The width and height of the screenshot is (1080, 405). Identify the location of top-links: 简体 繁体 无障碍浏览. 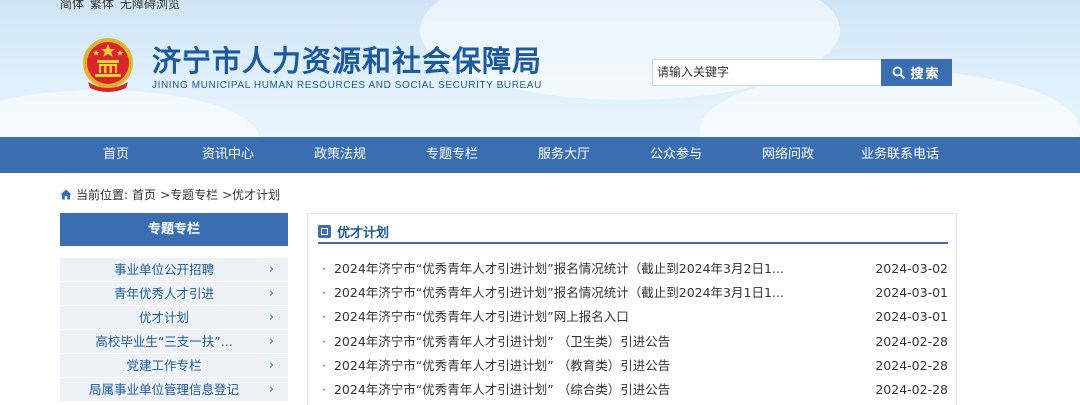
(120, 6).